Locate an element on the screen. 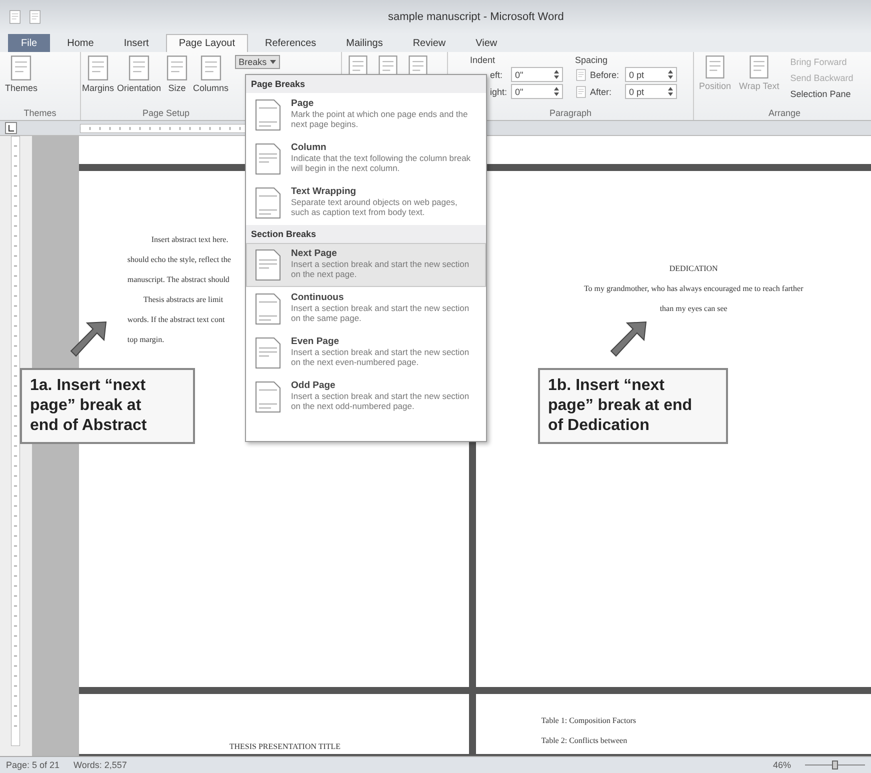 This screenshot has height=773, width=871. menu-item: Column Indicate that the text following the column break will begin in the next column. is located at coordinates (366, 159).